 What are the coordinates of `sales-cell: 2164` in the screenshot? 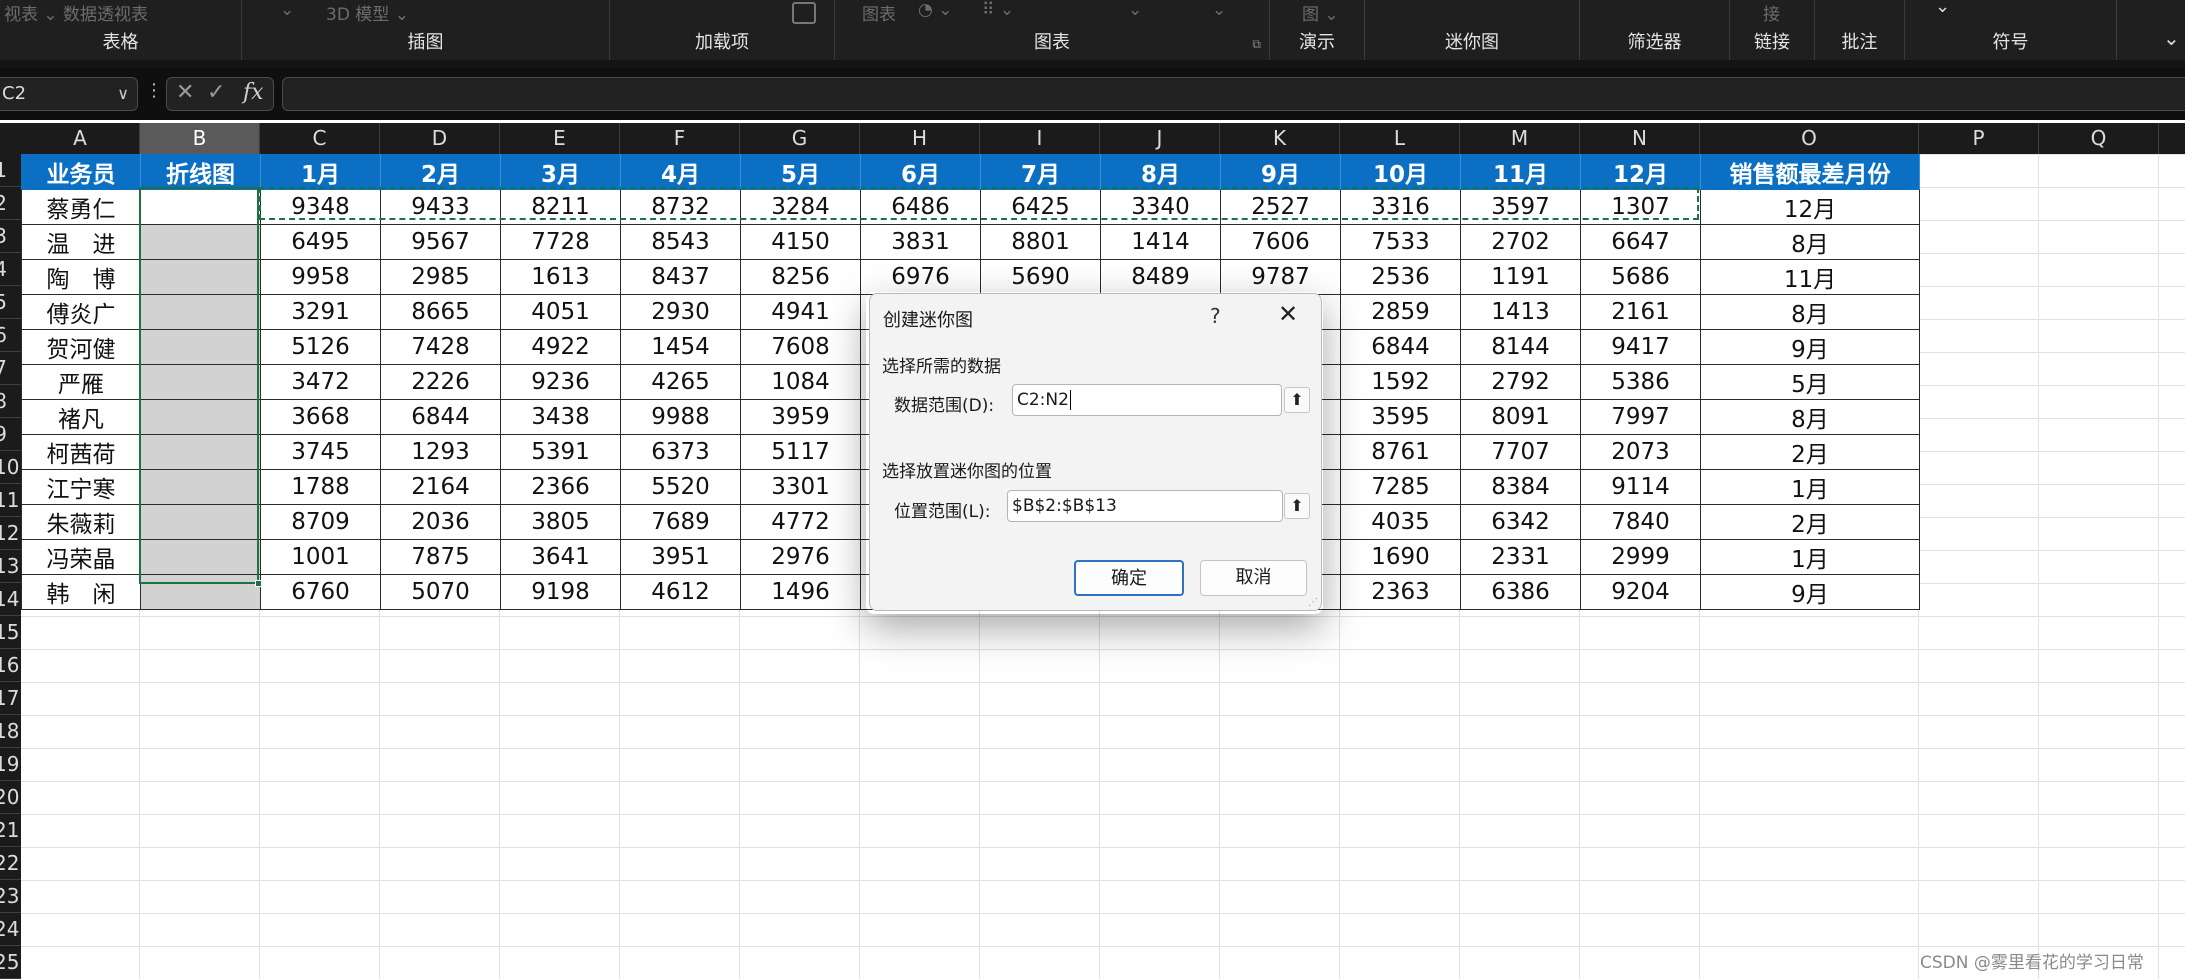 It's located at (440, 487).